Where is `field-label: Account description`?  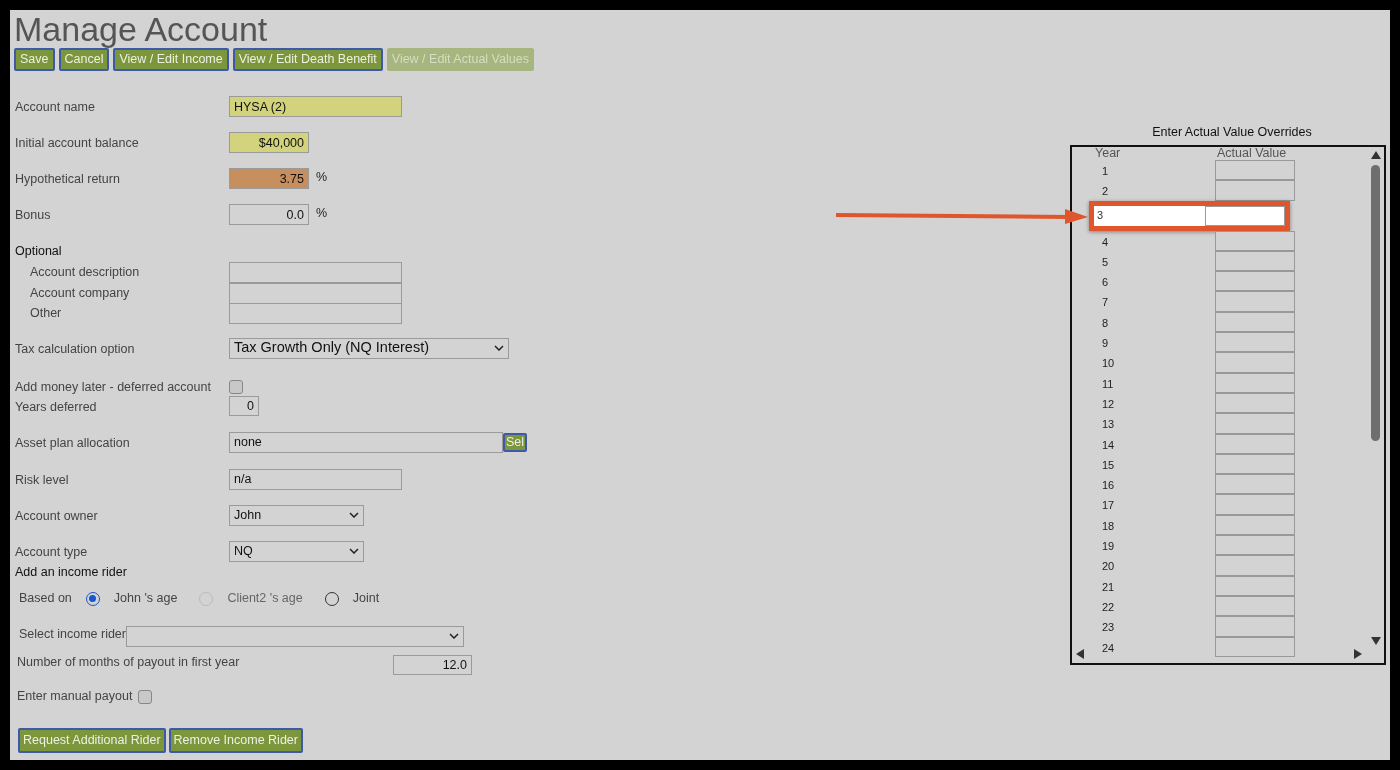
field-label: Account description is located at coordinates (85, 272).